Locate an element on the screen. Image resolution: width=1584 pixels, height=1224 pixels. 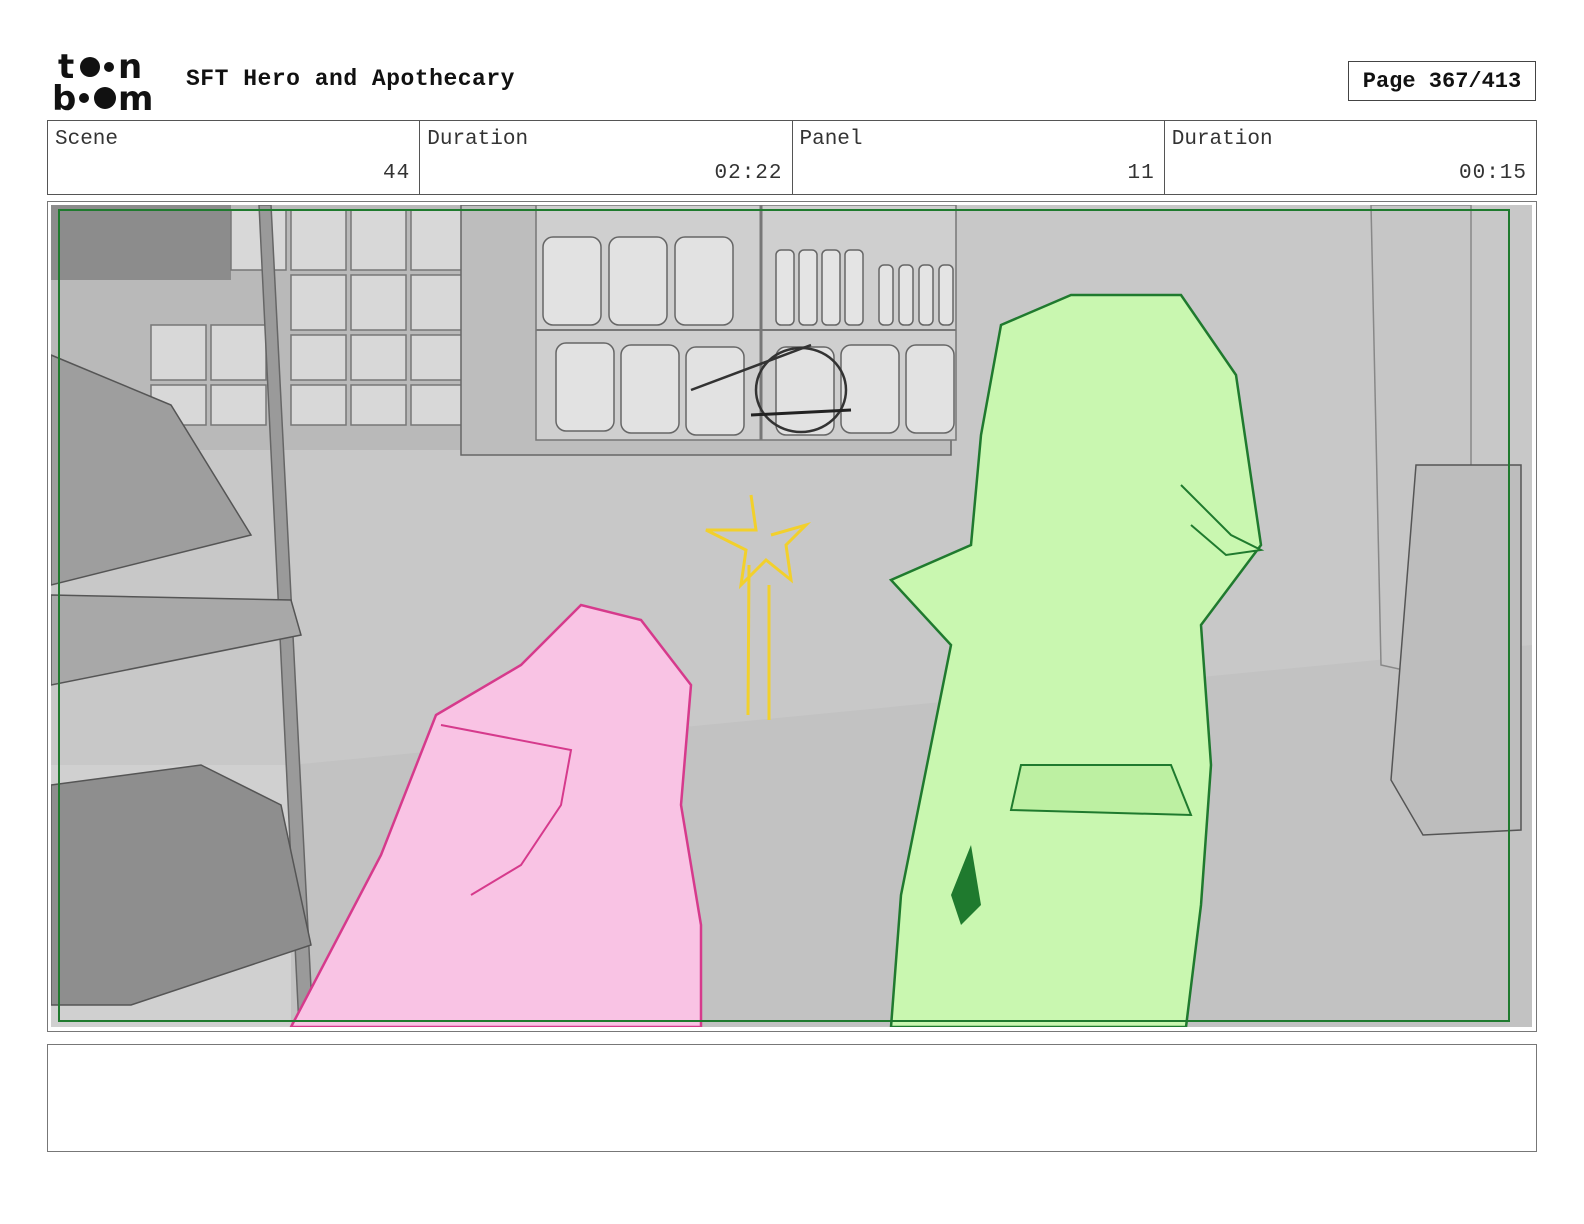
page-indicator: Page 367/413 is located at coordinates (1442, 81).